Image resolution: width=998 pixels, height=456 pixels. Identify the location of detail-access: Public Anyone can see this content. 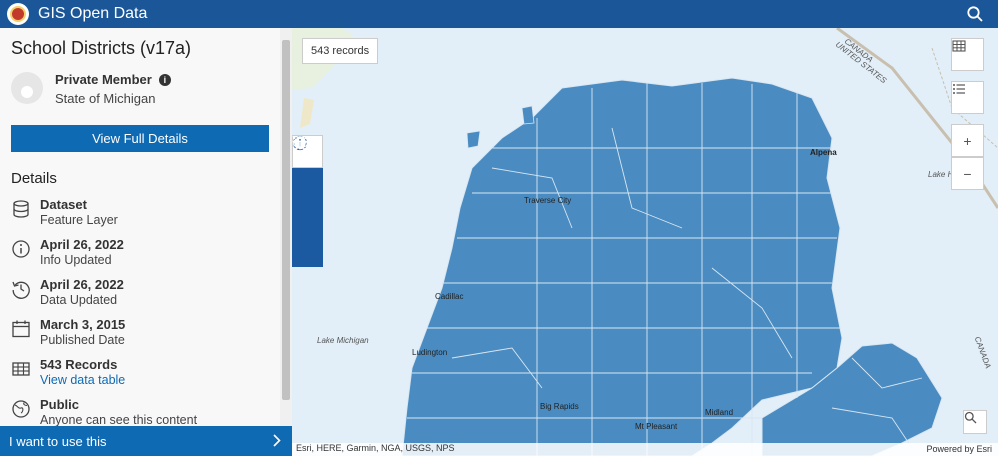
(140, 411).